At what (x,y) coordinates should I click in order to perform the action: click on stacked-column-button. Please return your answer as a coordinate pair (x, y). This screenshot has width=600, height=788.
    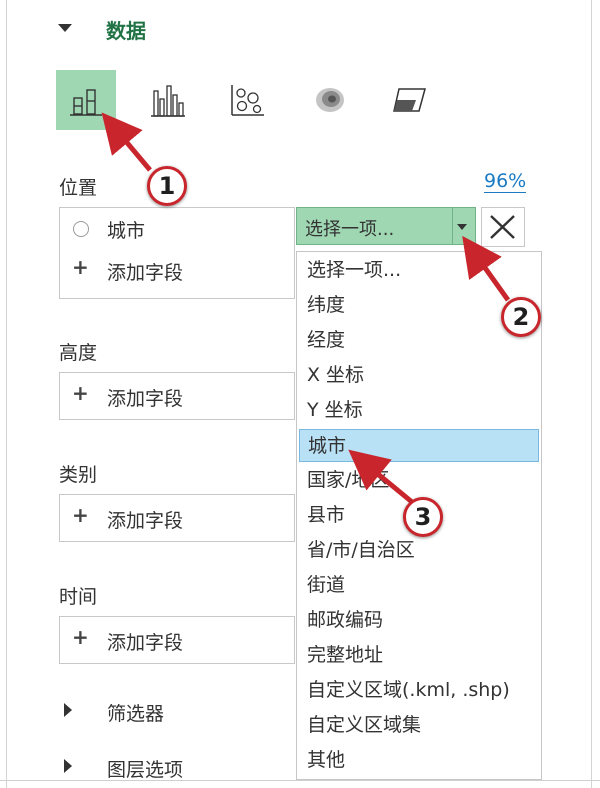
    Looking at the image, I should click on (86, 100).